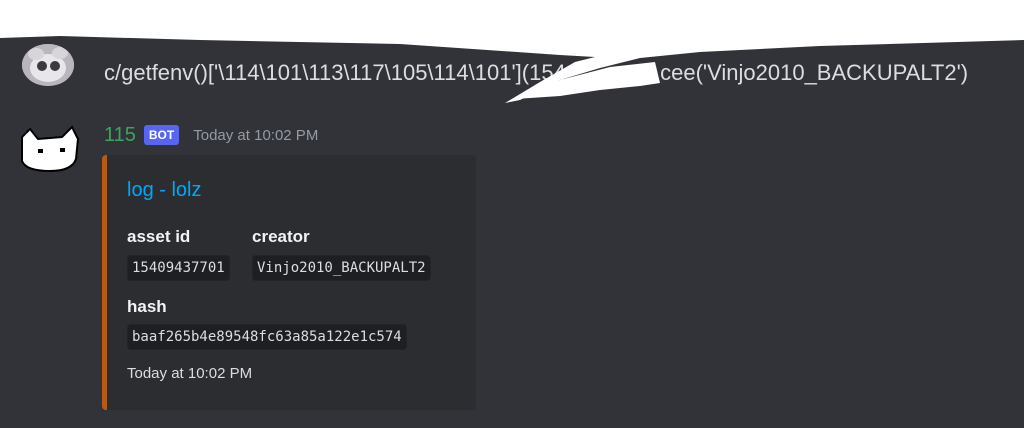  What do you see at coordinates (190, 373) in the screenshot?
I see `embed-footer-timestamp: Today at 10:02 PM` at bounding box center [190, 373].